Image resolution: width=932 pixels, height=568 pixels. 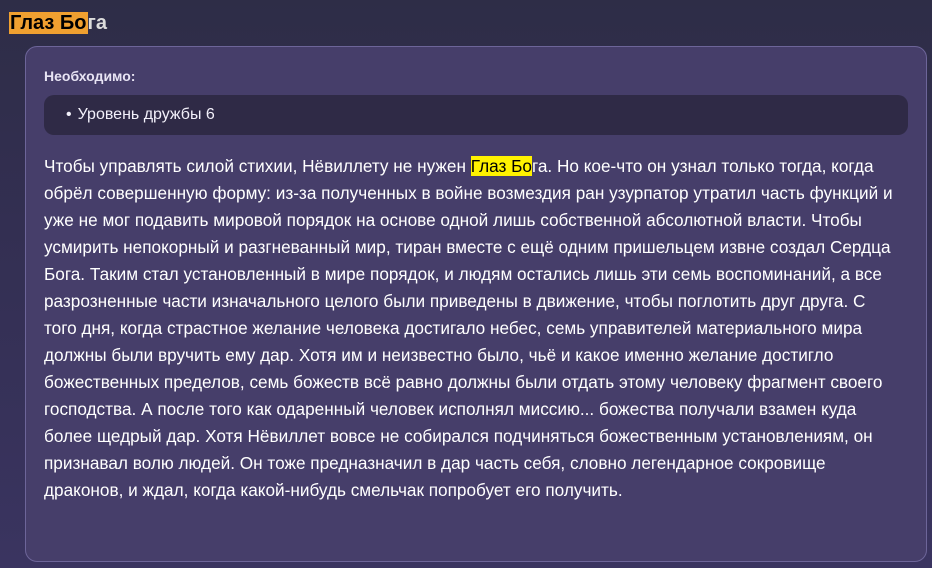 I want to click on page-title: Глаз Бога, so click(x=58, y=23).